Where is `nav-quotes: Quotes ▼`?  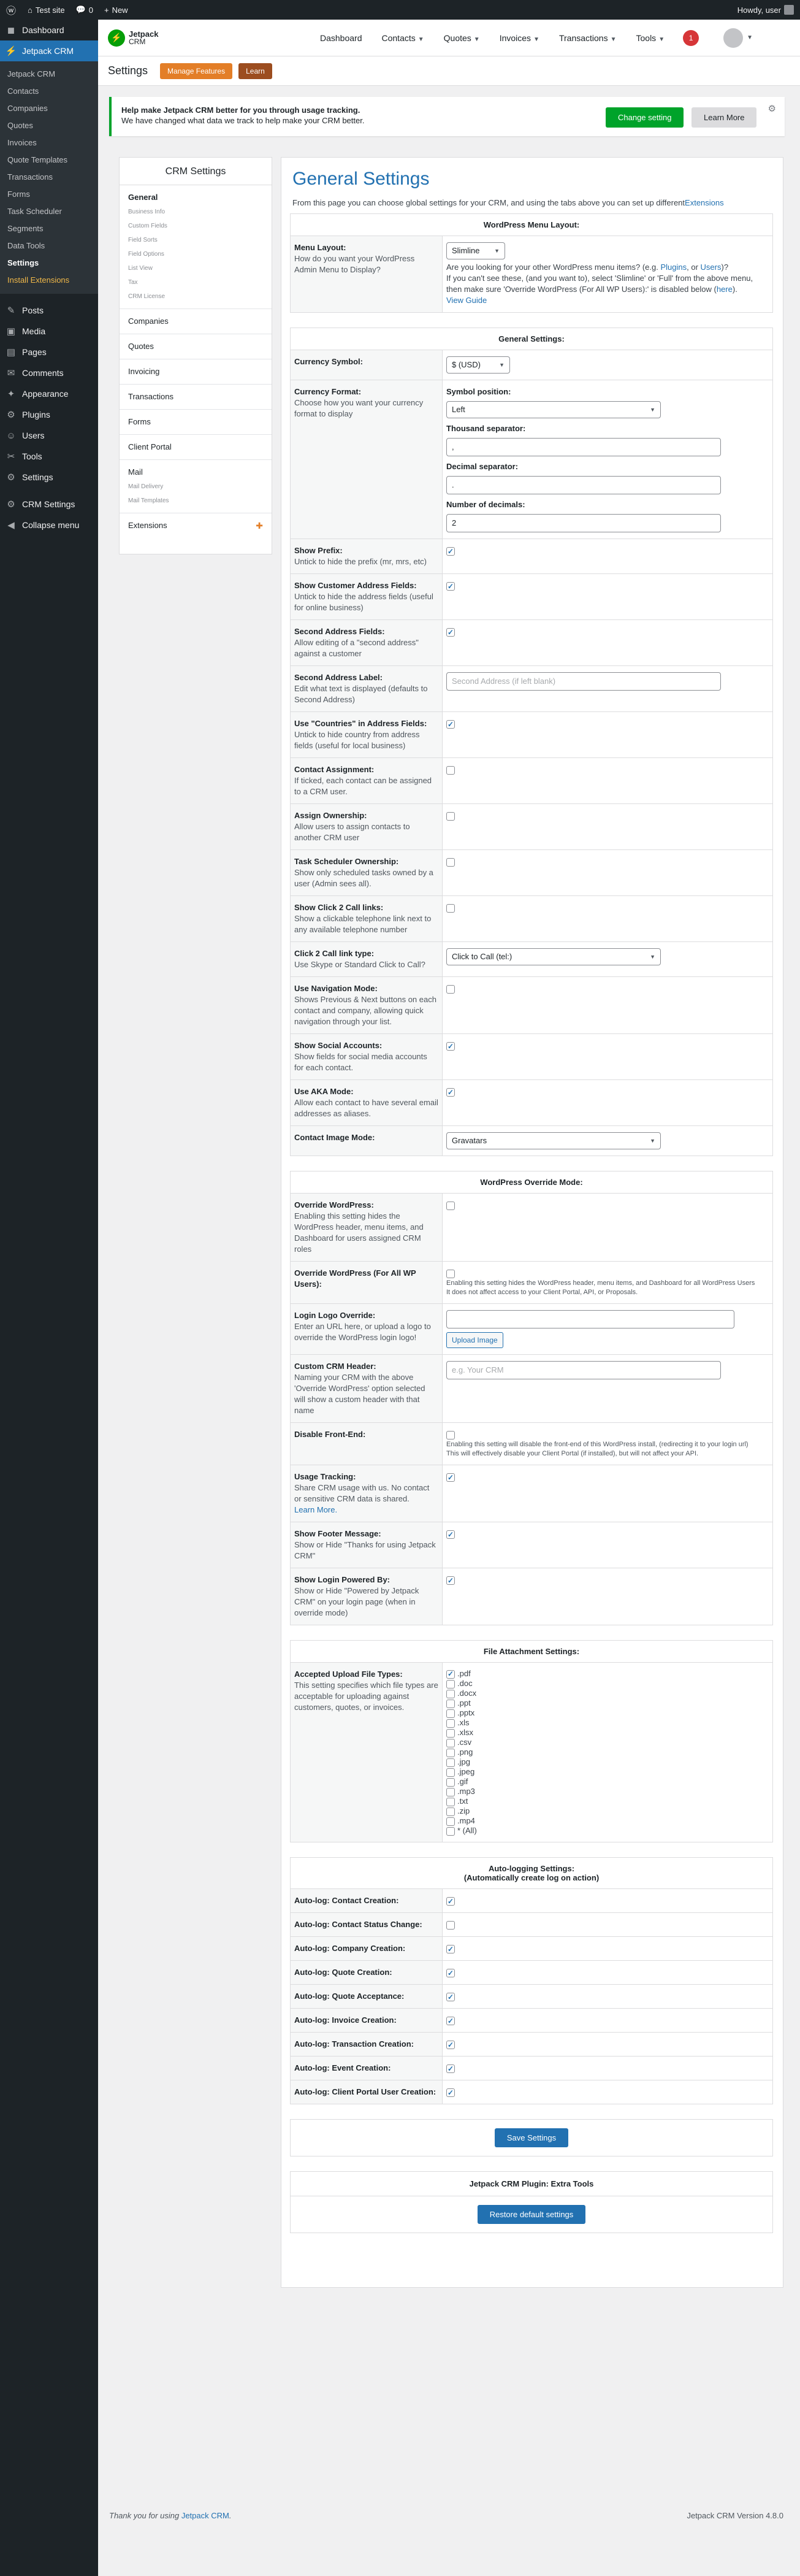 nav-quotes: Quotes ▼ is located at coordinates (462, 38).